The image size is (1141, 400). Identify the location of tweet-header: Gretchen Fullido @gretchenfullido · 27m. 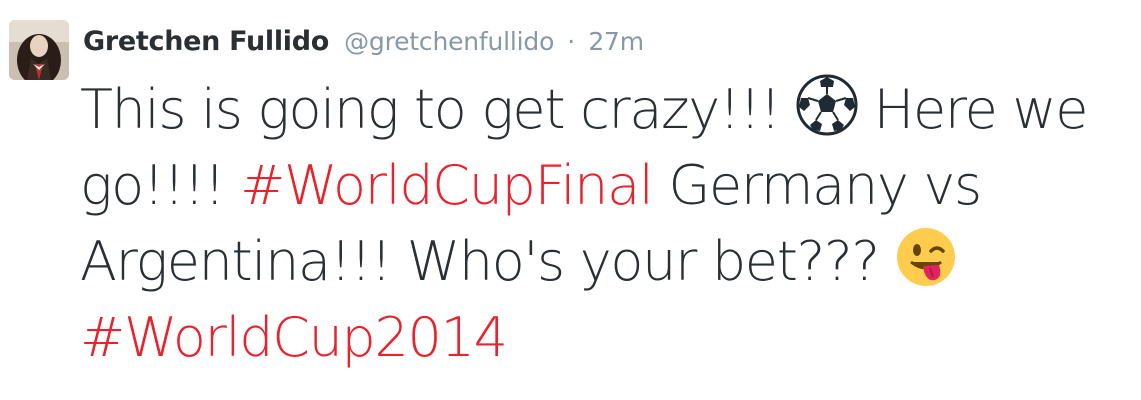
(363, 42).